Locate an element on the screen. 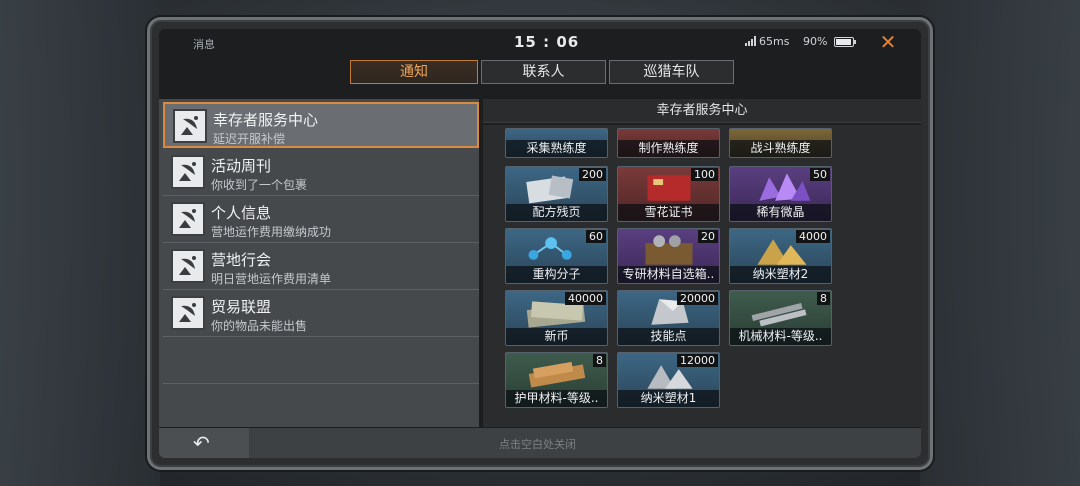 The image size is (1080, 486). item-card: 20000 技能点 is located at coordinates (668, 318).